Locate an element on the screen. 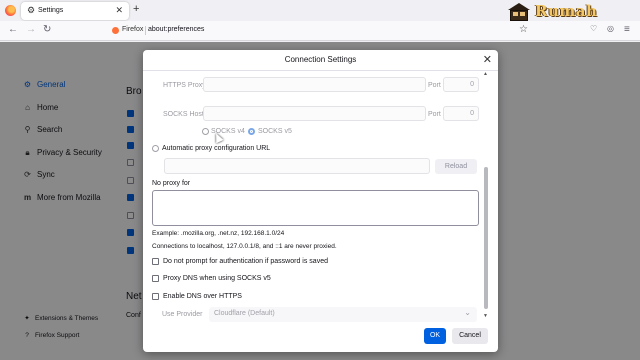 This screenshot has width=640, height=360. identity-box: Firefox is located at coordinates (127, 31).